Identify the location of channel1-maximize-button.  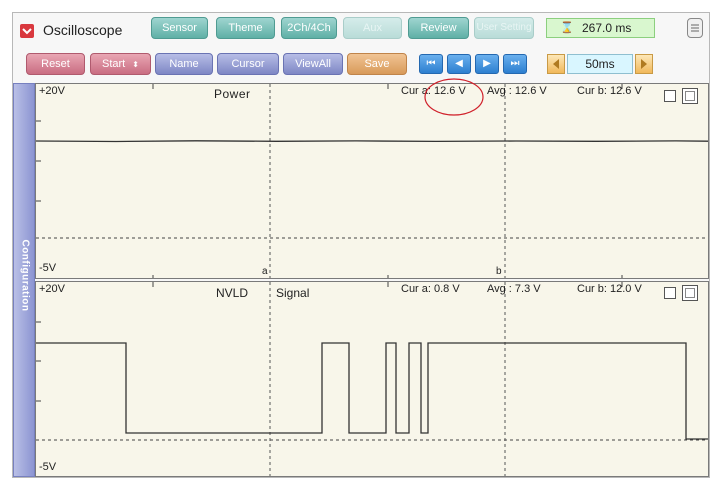
(690, 96).